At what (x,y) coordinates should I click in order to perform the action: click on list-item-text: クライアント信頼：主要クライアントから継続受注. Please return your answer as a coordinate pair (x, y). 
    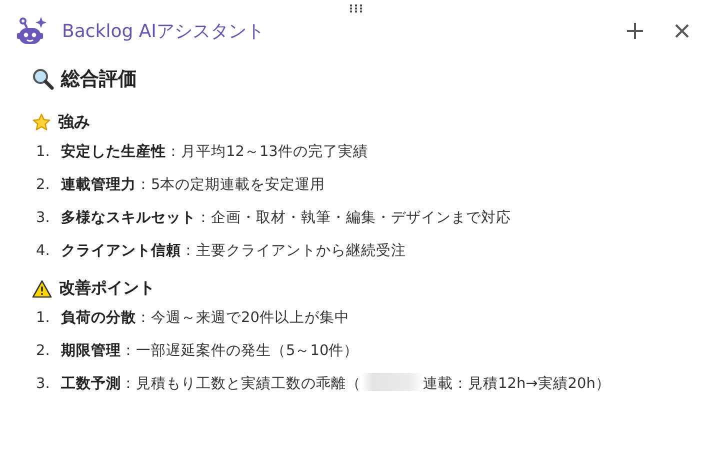
    Looking at the image, I should click on (234, 251).